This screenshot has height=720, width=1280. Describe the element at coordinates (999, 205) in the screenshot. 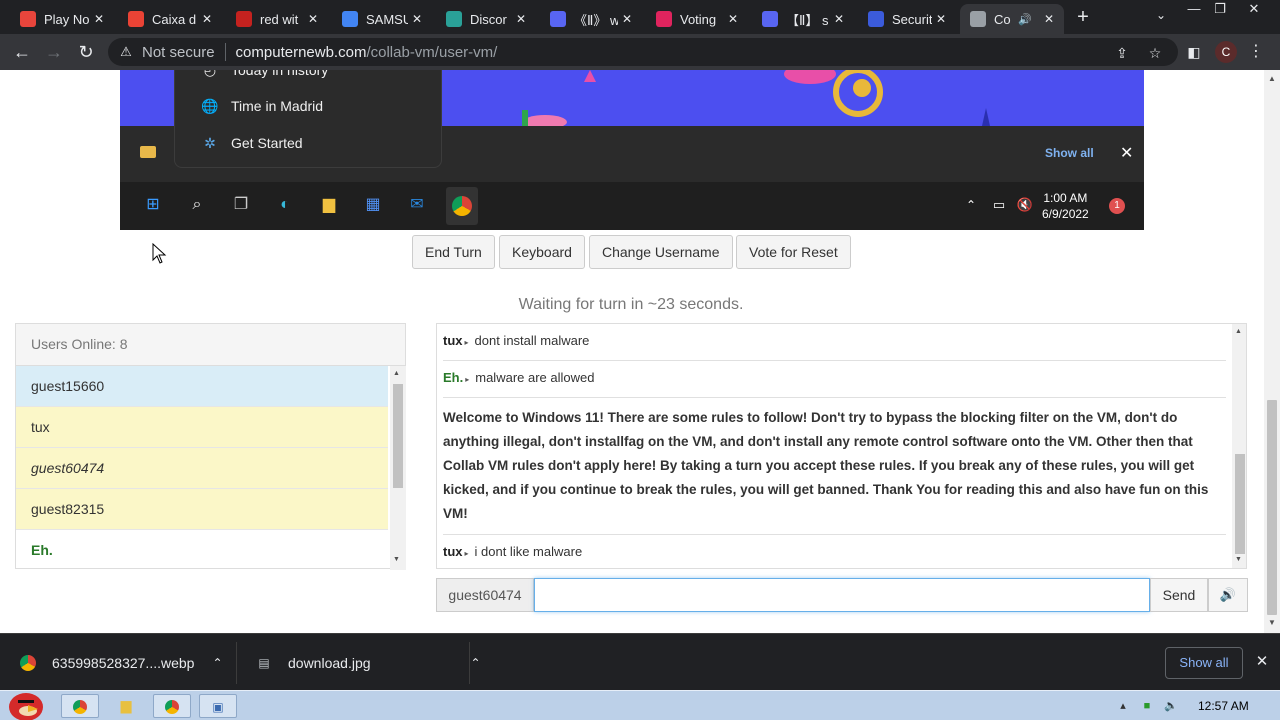

I see `network-icon: ▭` at that location.